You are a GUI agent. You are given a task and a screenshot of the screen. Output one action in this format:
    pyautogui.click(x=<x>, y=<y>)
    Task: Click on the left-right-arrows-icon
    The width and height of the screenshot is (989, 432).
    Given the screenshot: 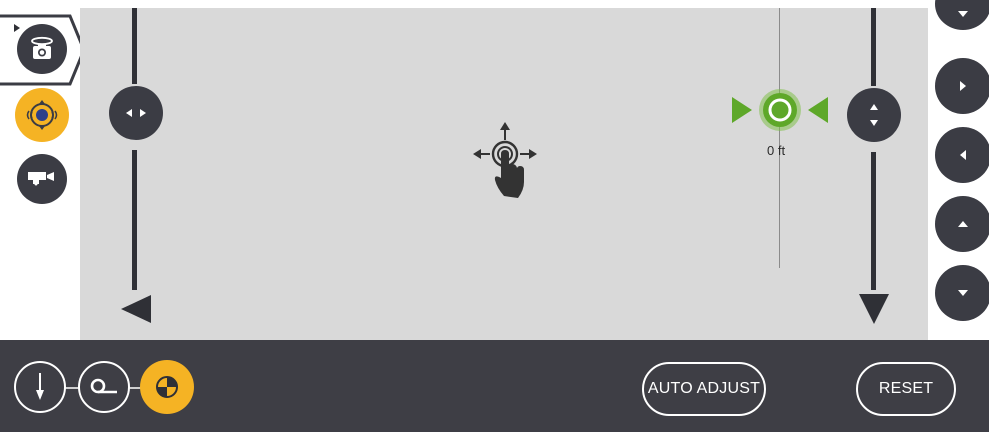 What is the action you would take?
    pyautogui.click(x=136, y=113)
    